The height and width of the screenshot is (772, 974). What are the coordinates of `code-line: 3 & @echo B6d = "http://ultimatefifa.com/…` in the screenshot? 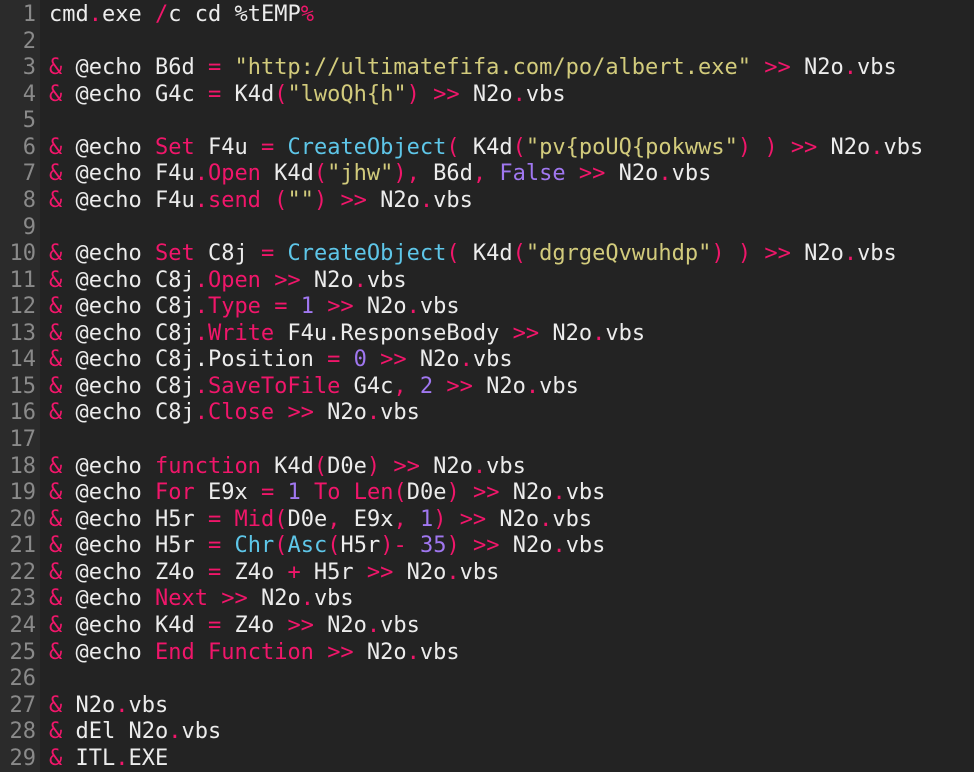 It's located at (487, 68).